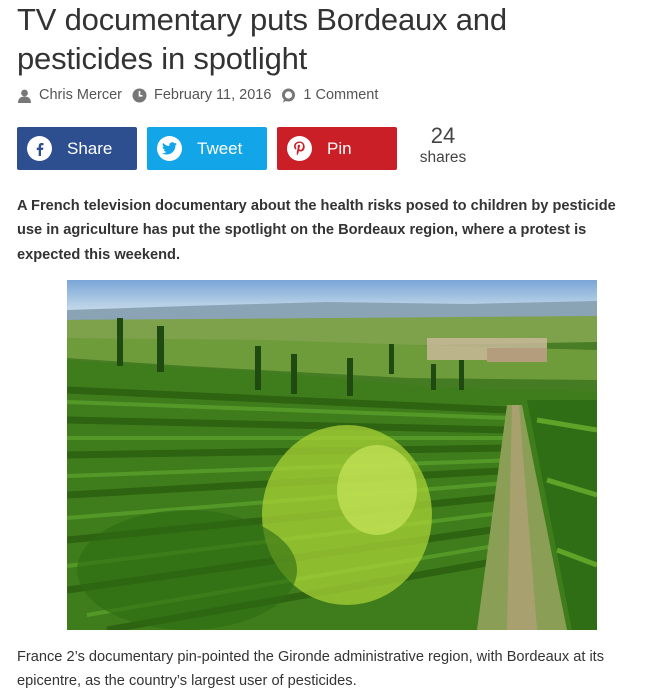  I want to click on twitter-icon, so click(169, 148).